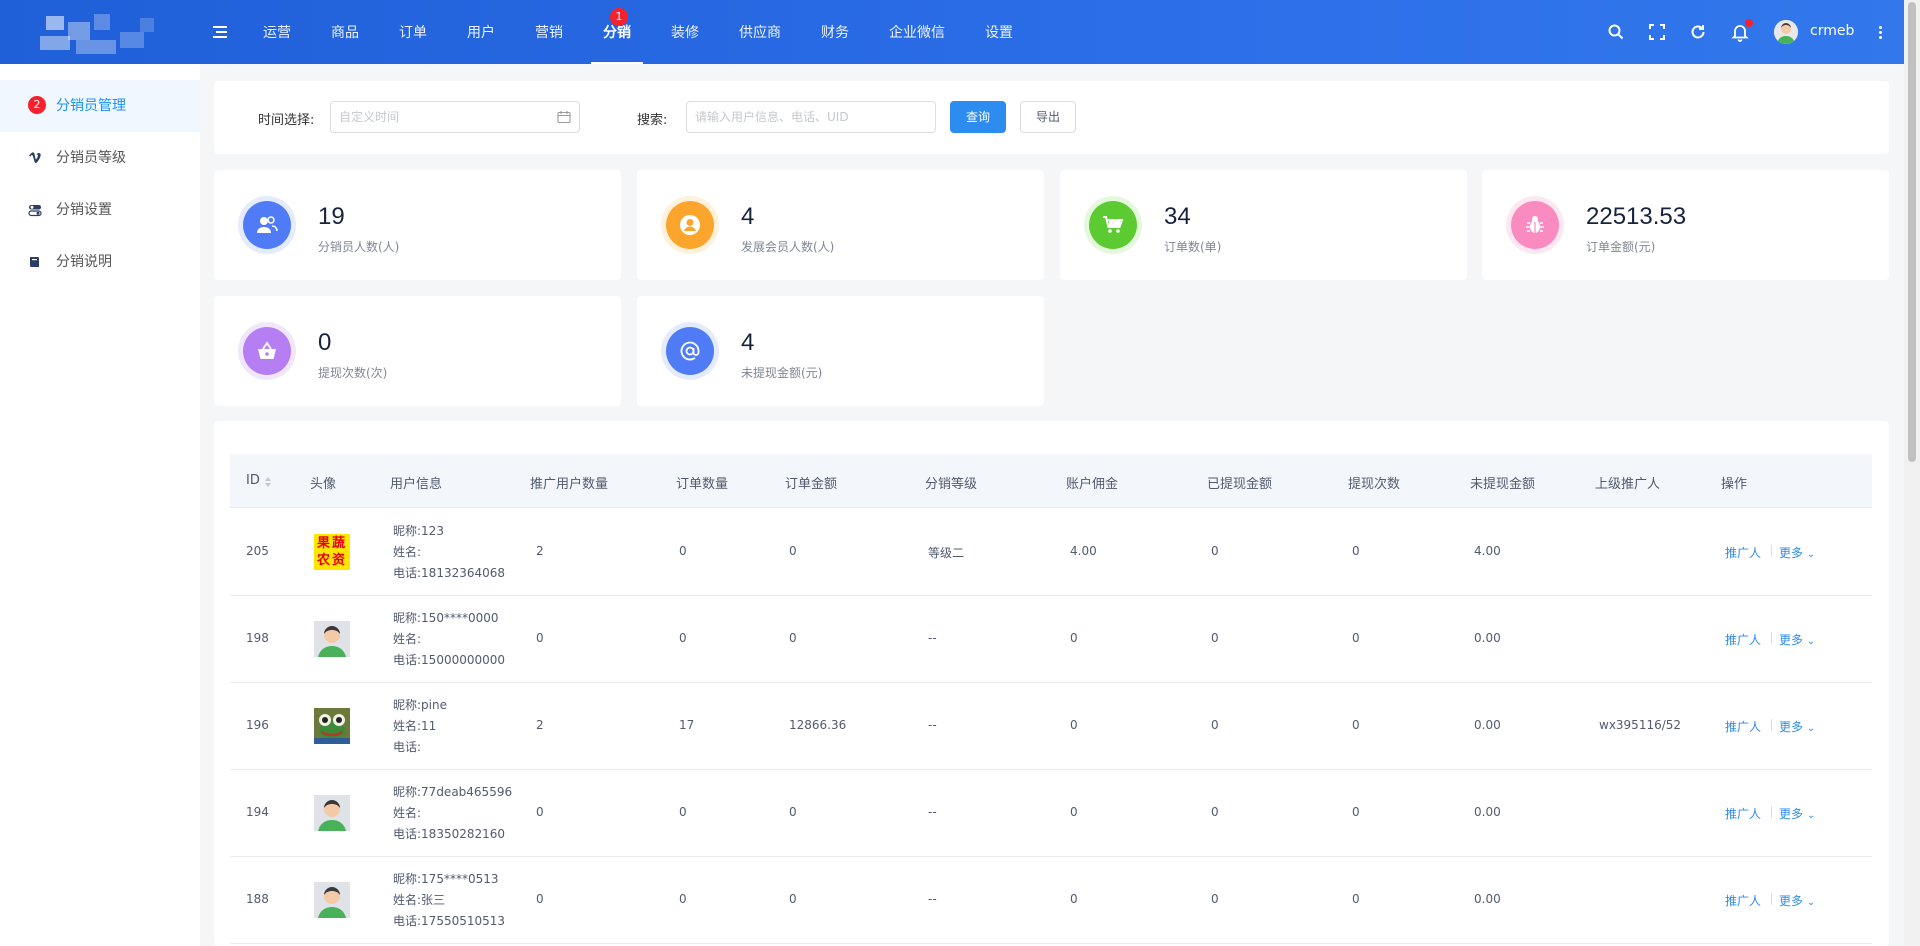 This screenshot has height=946, width=1920. I want to click on user-info: 昵称:77deab465596 姓名: 电话:18350282160, so click(452, 813).